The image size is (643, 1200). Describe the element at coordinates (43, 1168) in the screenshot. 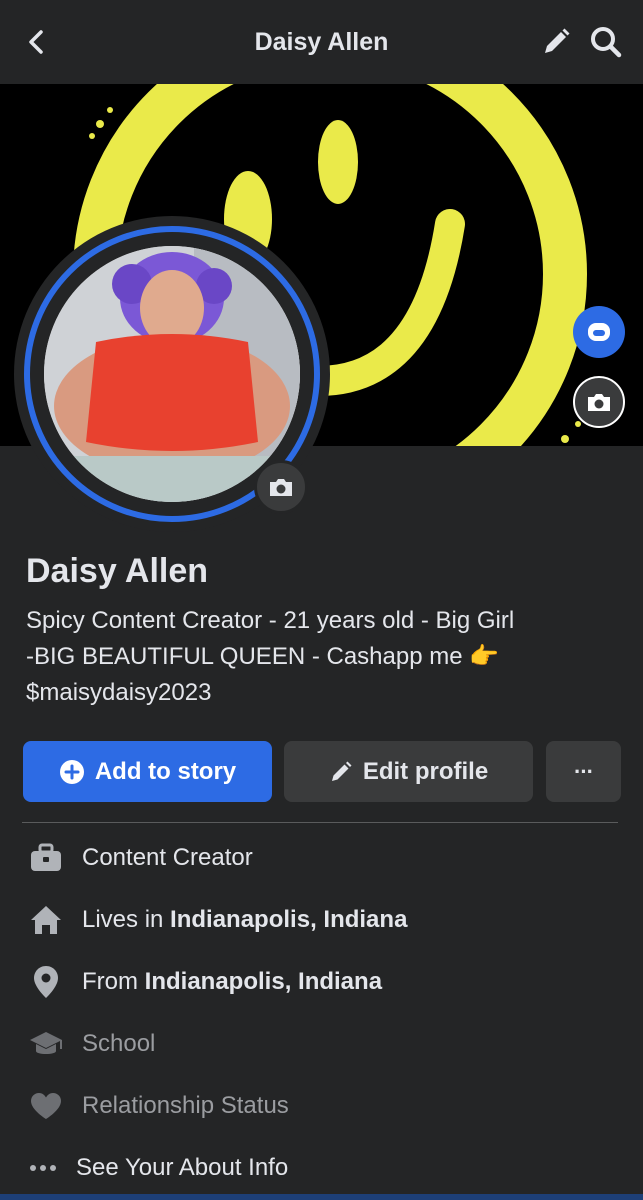

I see `more-dots-icon` at that location.